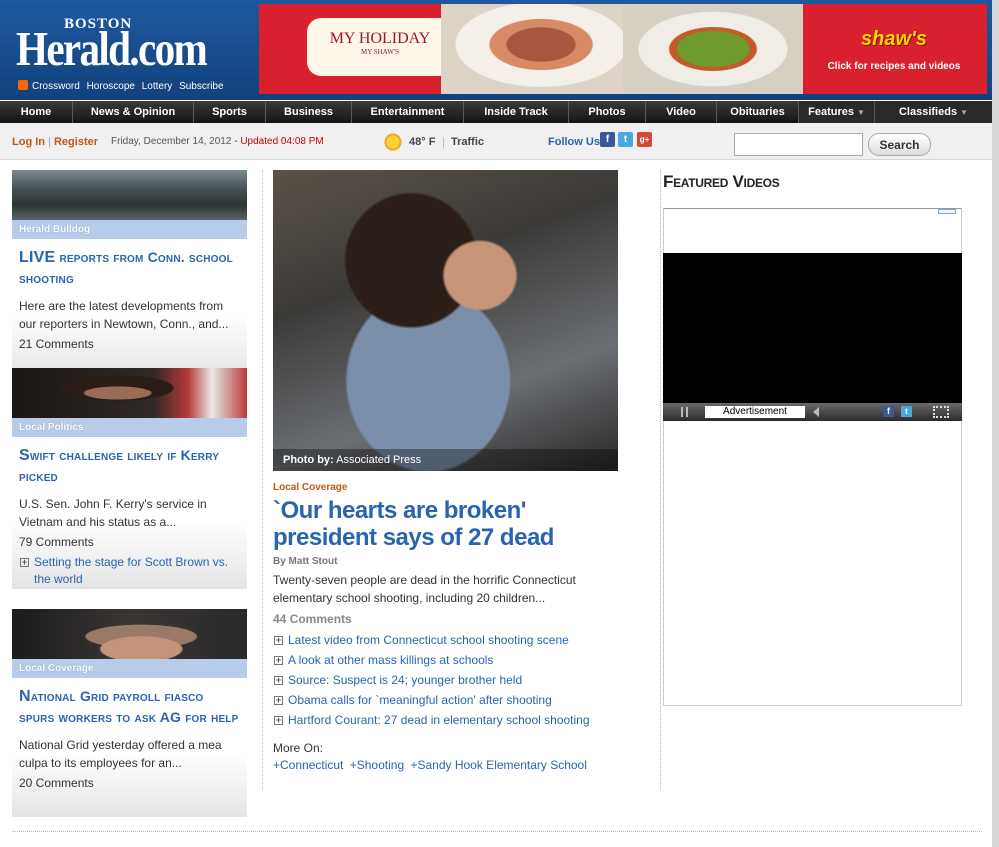 The height and width of the screenshot is (847, 999). What do you see at coordinates (133, 112) in the screenshot?
I see `nav-item-news-opinion: News & Opinion` at bounding box center [133, 112].